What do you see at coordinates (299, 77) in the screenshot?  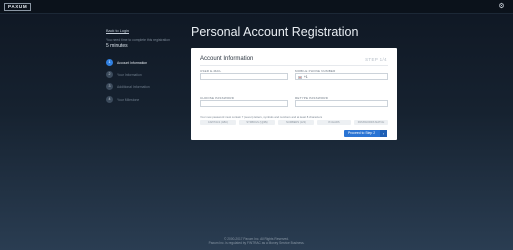 I see `flag-icon` at bounding box center [299, 77].